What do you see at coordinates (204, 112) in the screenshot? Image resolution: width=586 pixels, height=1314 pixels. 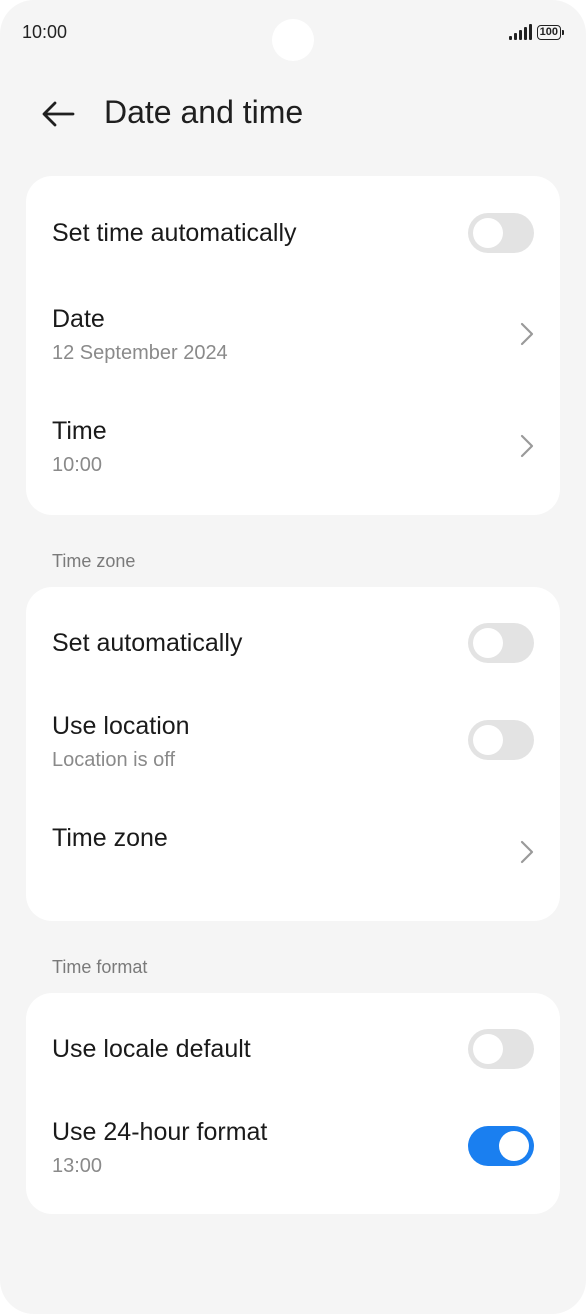 I see `page-title: Date and time` at bounding box center [204, 112].